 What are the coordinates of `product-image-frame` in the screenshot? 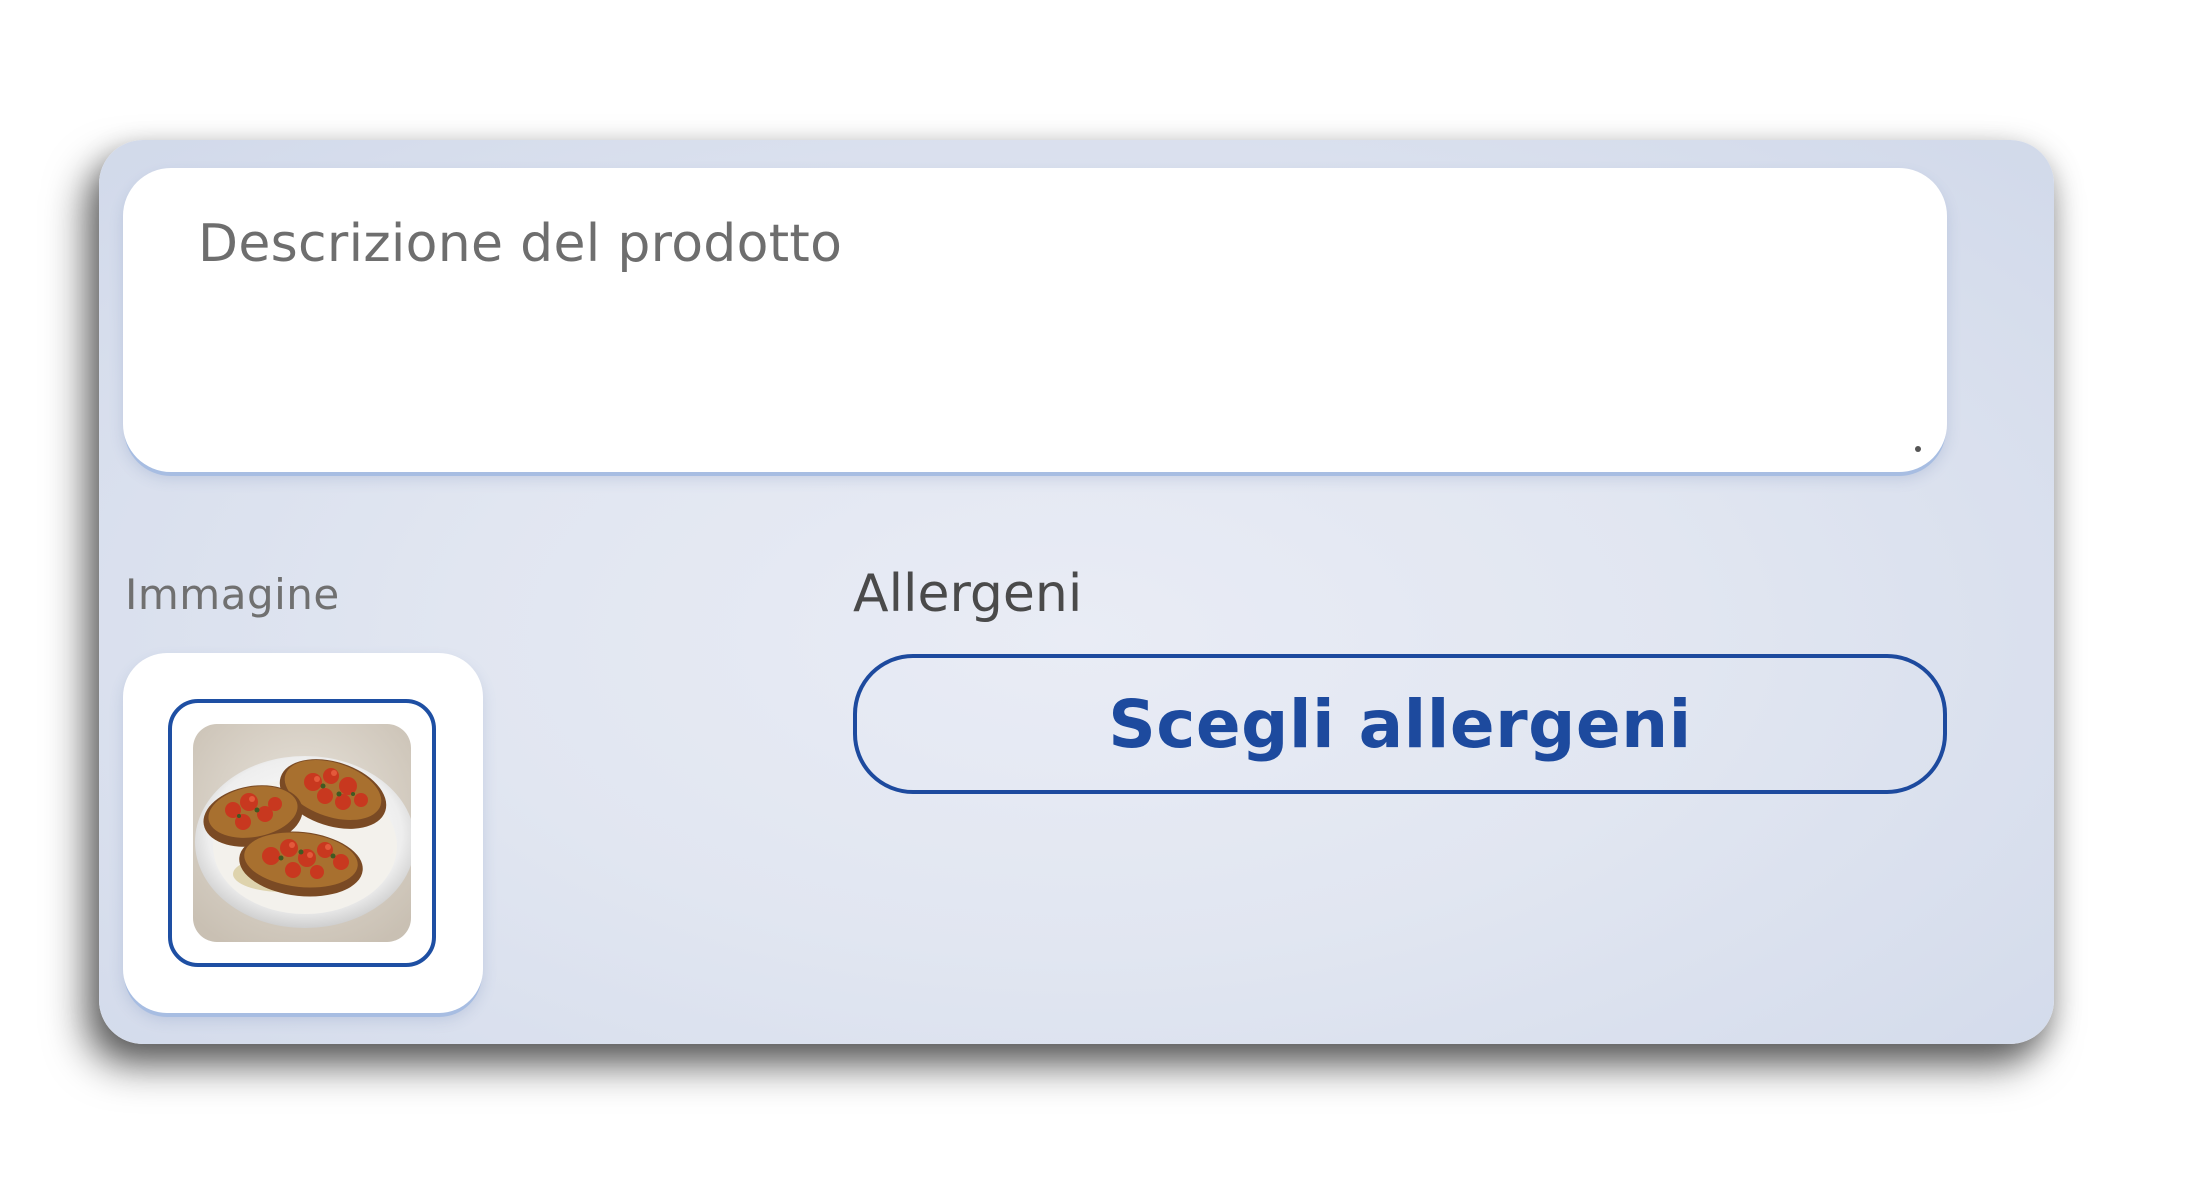 It's located at (302, 833).